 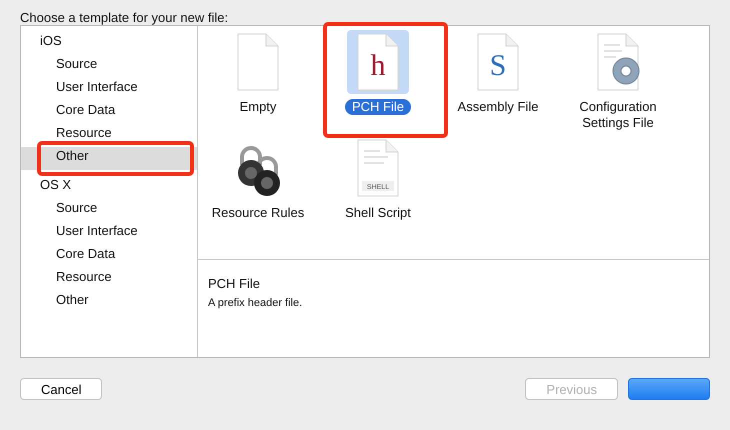 I want to click on group-header: OS X, so click(x=56, y=184).